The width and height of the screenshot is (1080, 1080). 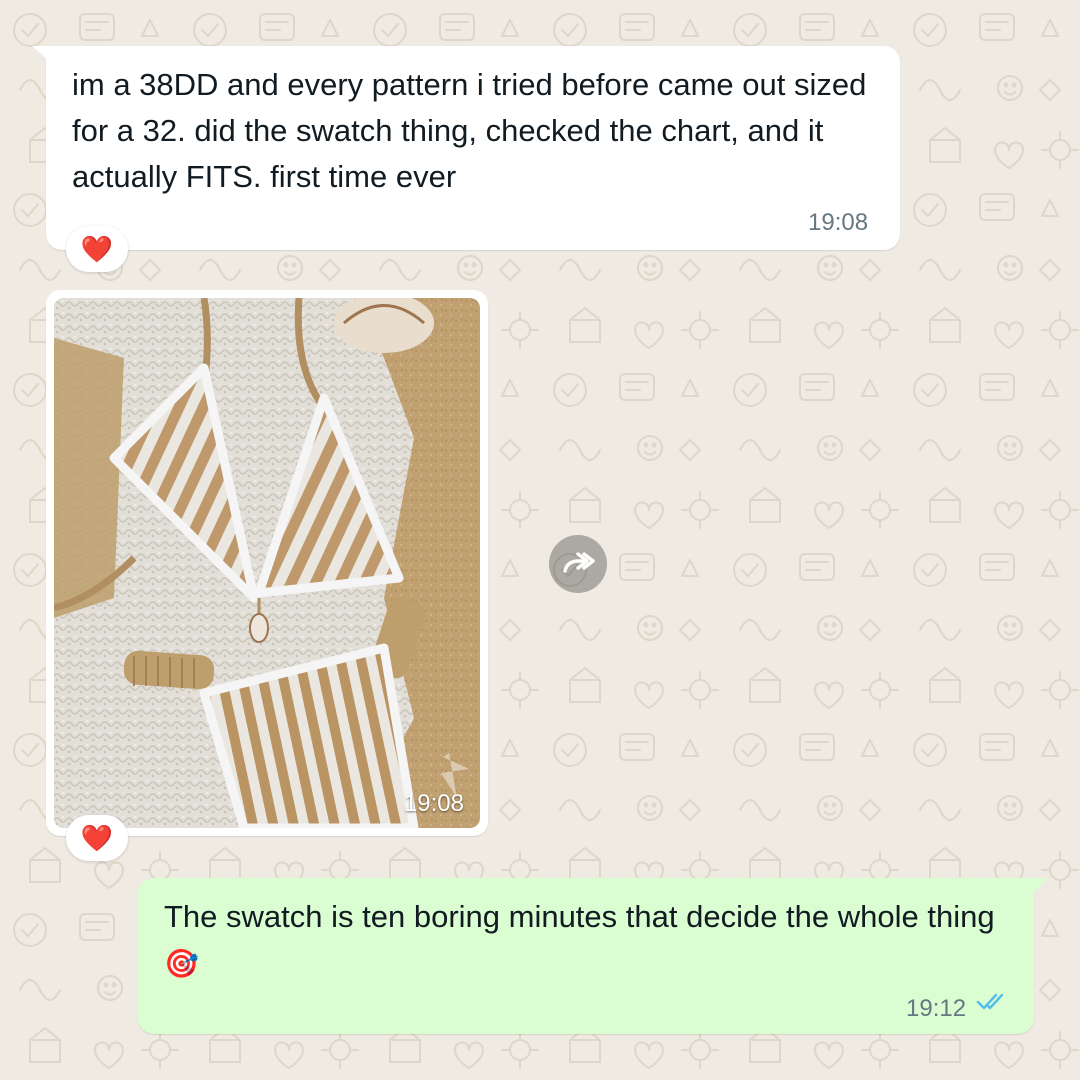 I want to click on double-check-read-icon, so click(x=990, y=1001).